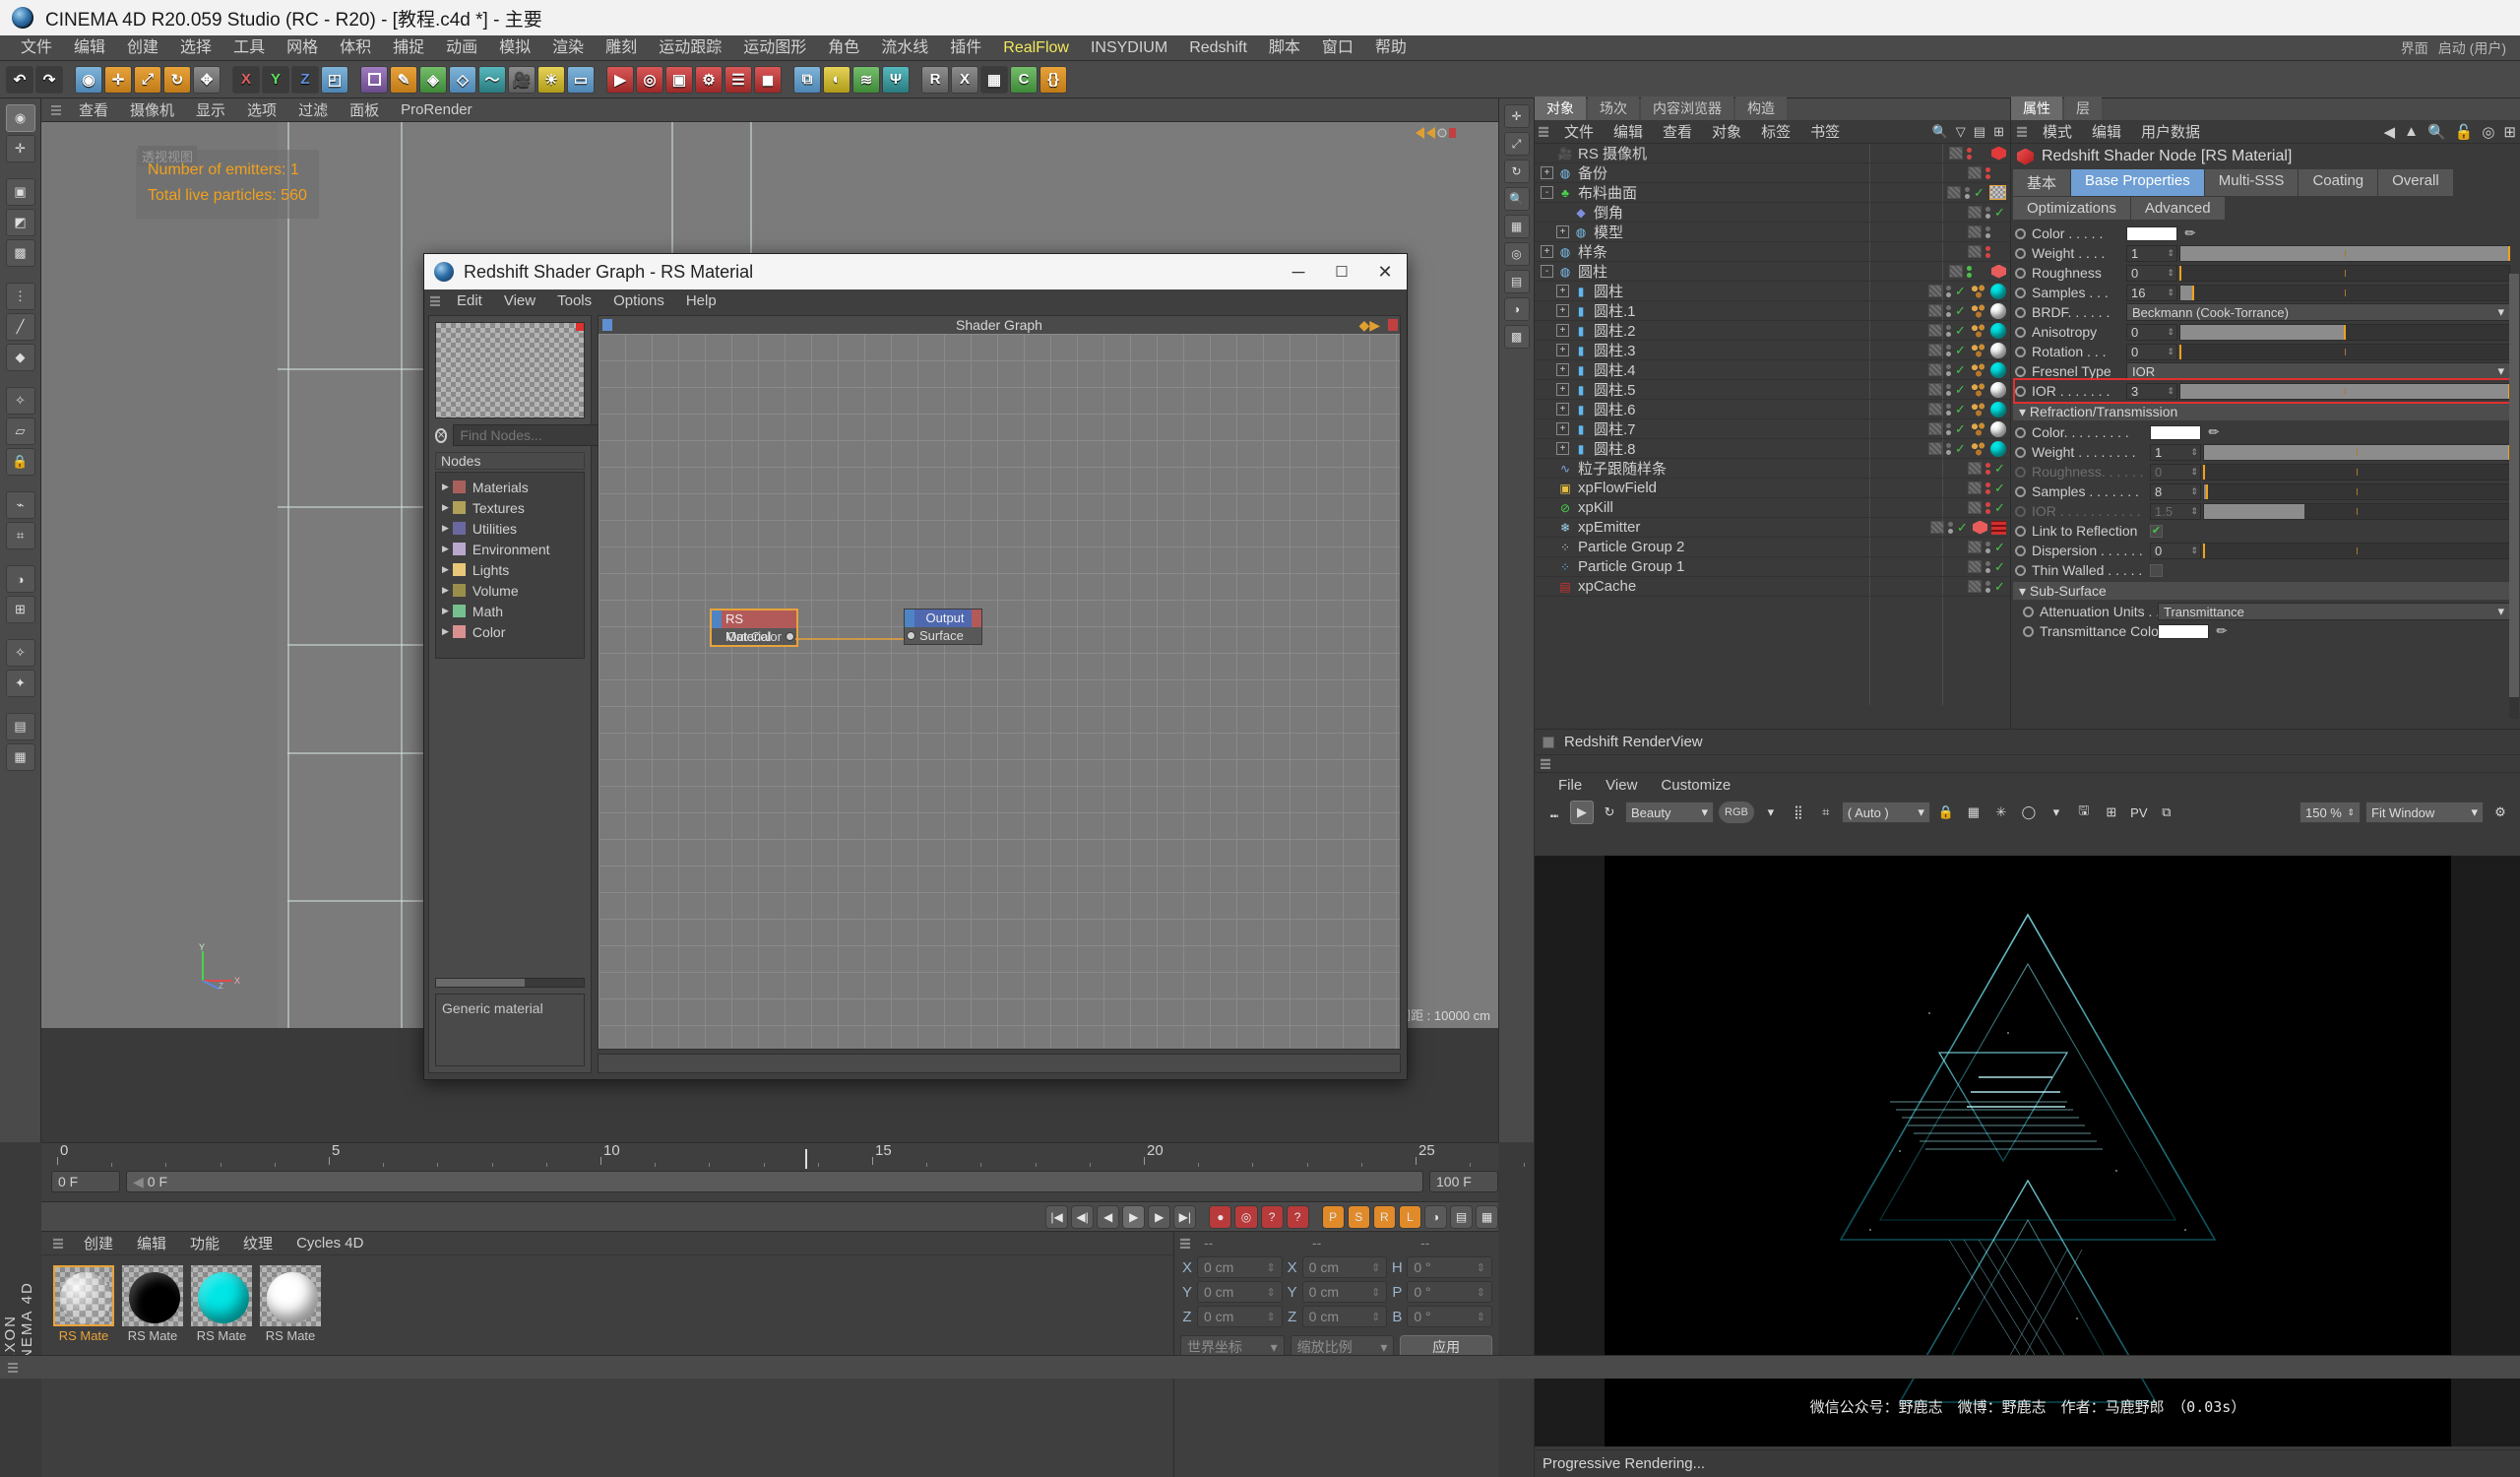  Describe the element at coordinates (2261, 591) in the screenshot. I see `group-subsurface: ▾ Sub-Surface` at that location.